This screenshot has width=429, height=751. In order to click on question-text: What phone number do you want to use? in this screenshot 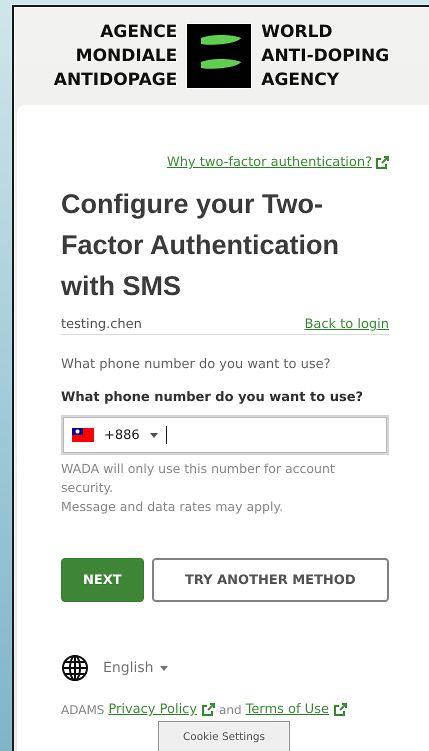, I will do `click(196, 364)`.